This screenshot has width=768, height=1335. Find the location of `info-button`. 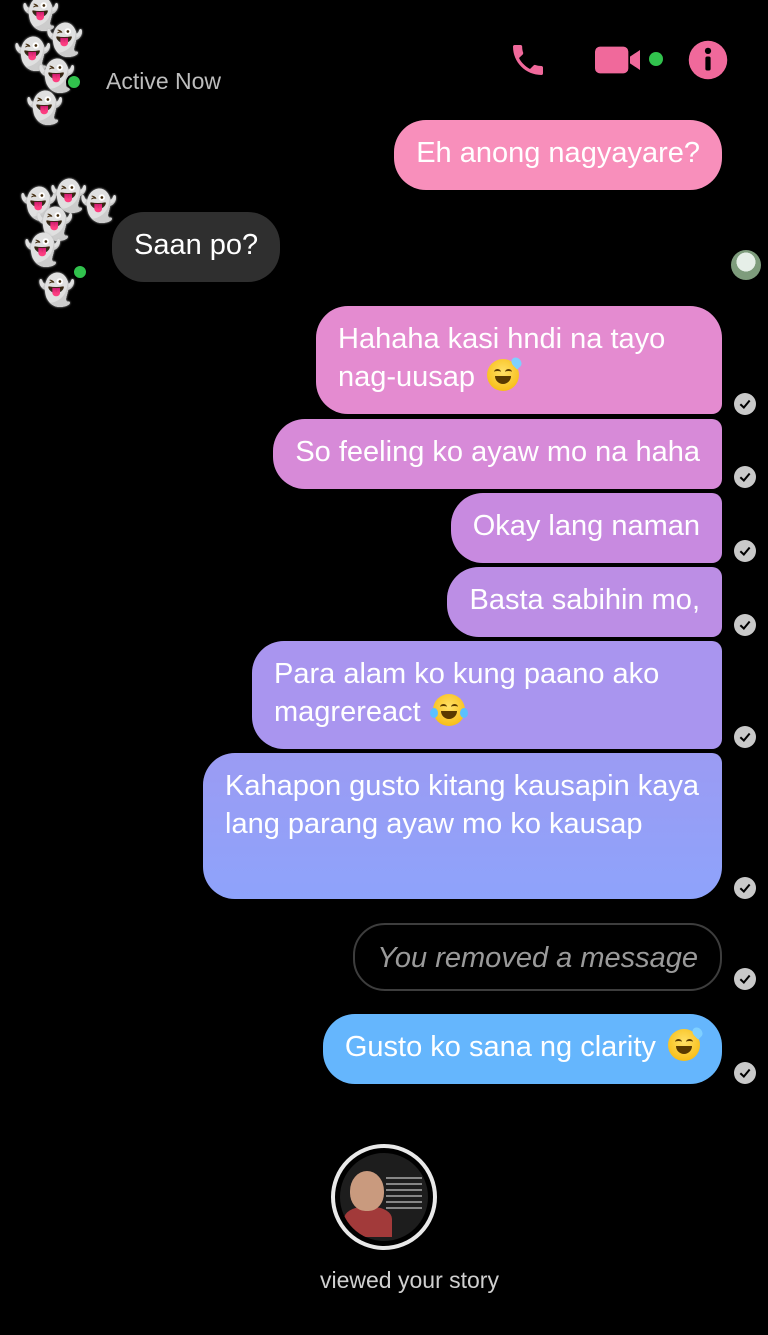

info-button is located at coordinates (708, 60).